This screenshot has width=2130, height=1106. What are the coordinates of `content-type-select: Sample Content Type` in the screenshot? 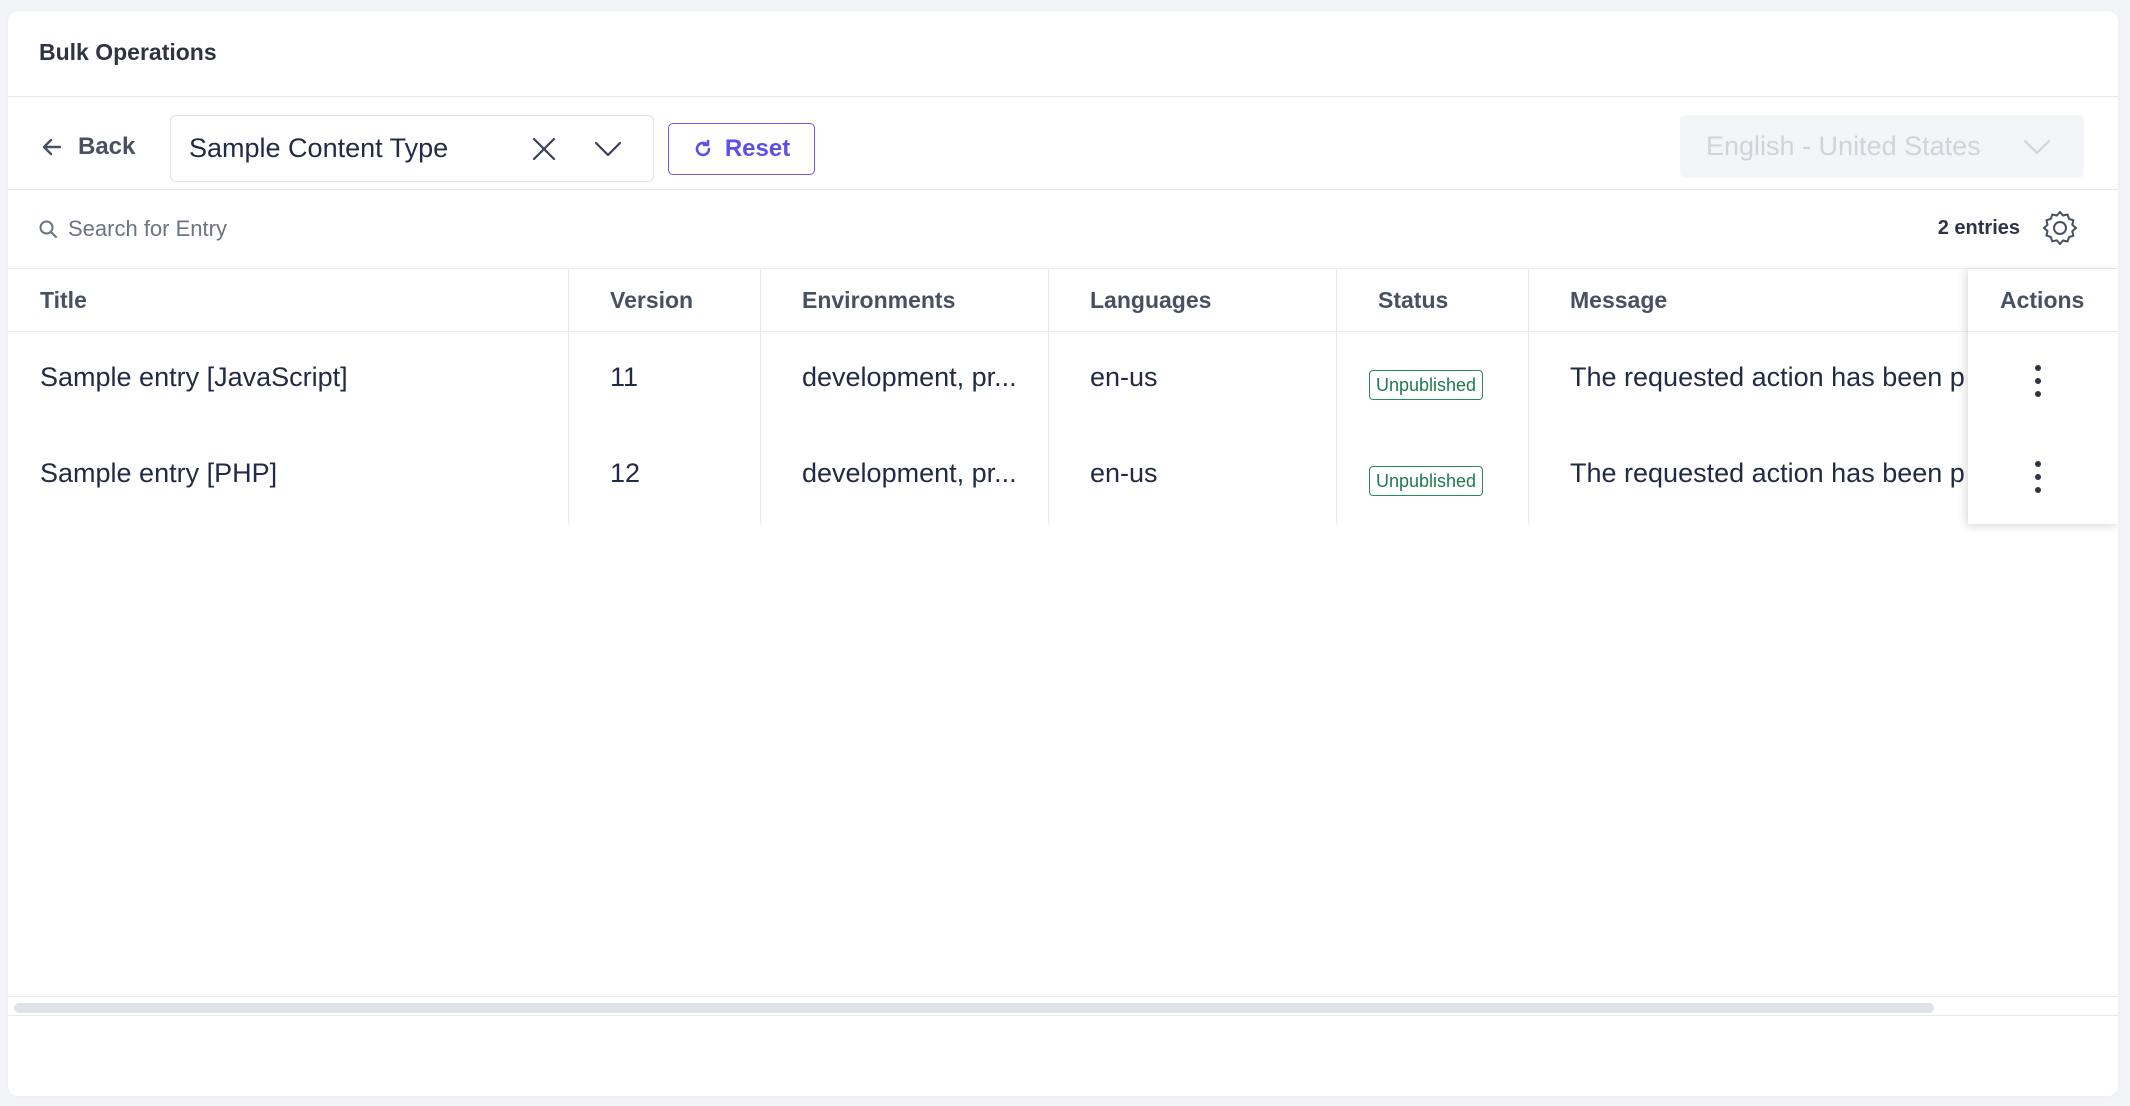 It's located at (412, 148).